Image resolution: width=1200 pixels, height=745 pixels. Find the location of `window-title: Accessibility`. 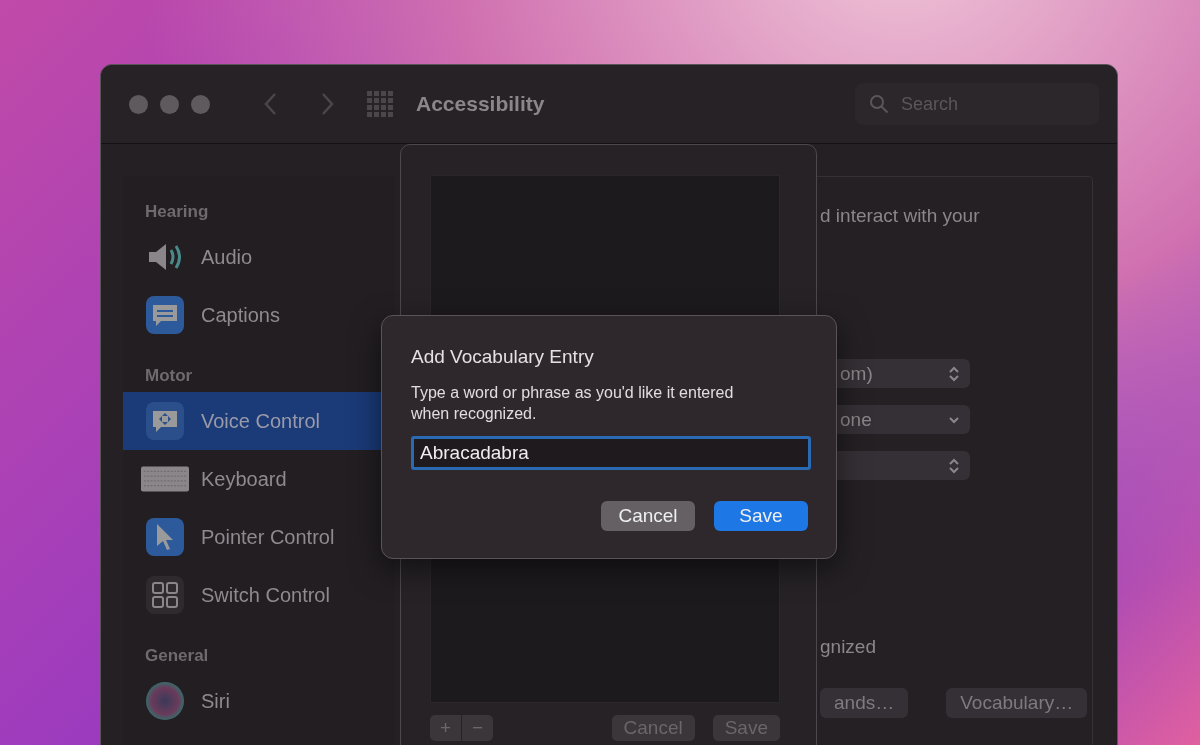

window-title: Accessibility is located at coordinates (481, 104).